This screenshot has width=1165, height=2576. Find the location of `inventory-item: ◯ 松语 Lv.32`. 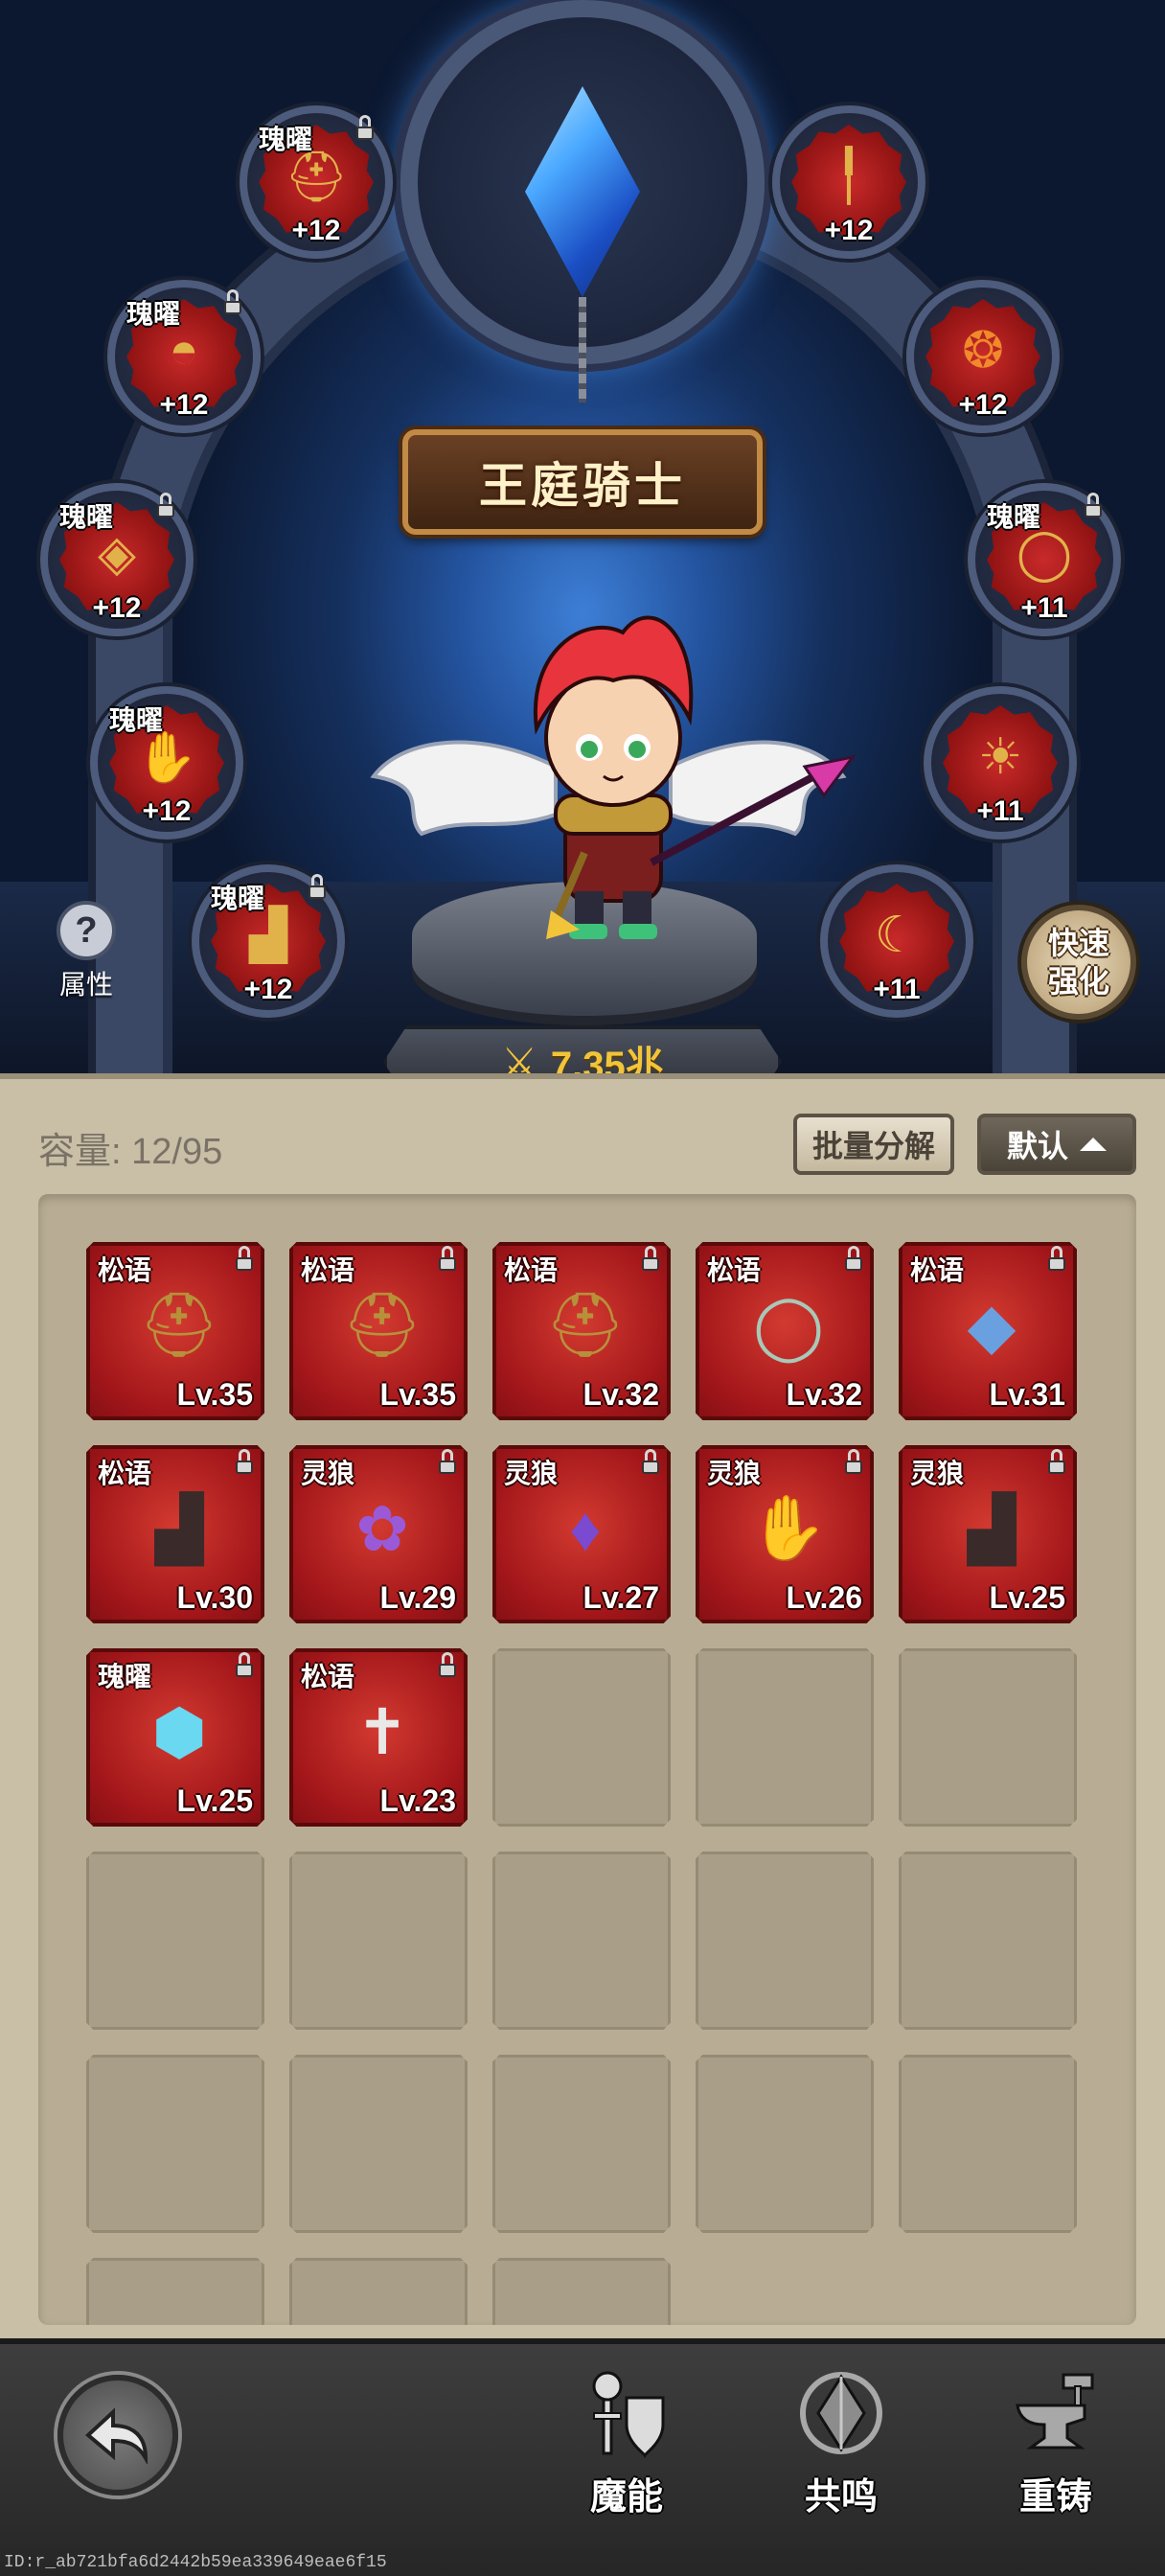

inventory-item: ◯ 松语 Lv.32 is located at coordinates (785, 1331).